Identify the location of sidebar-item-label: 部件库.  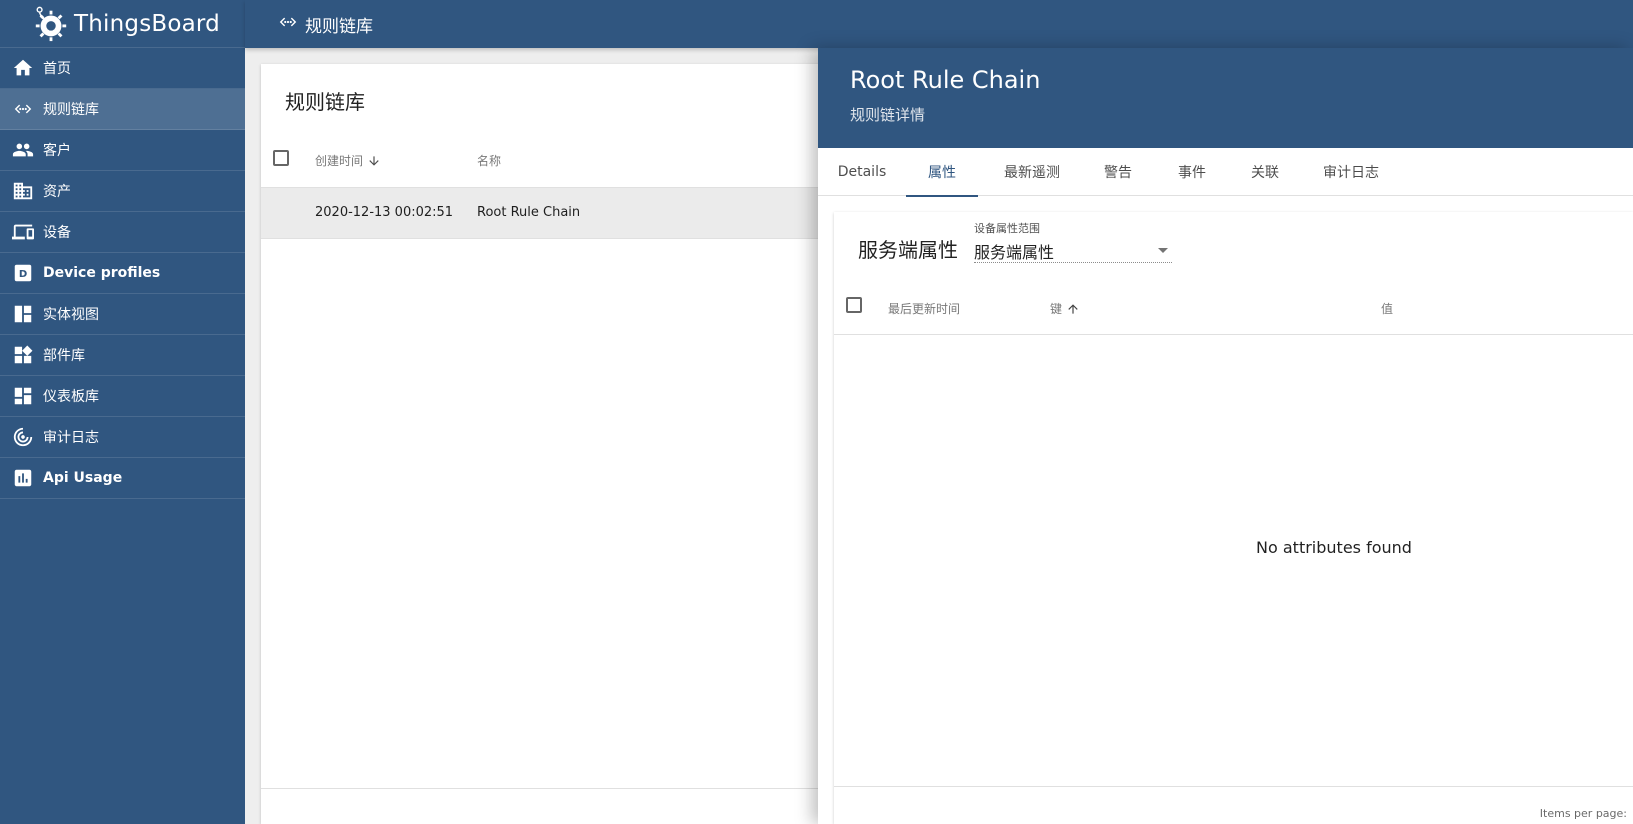
(64, 356).